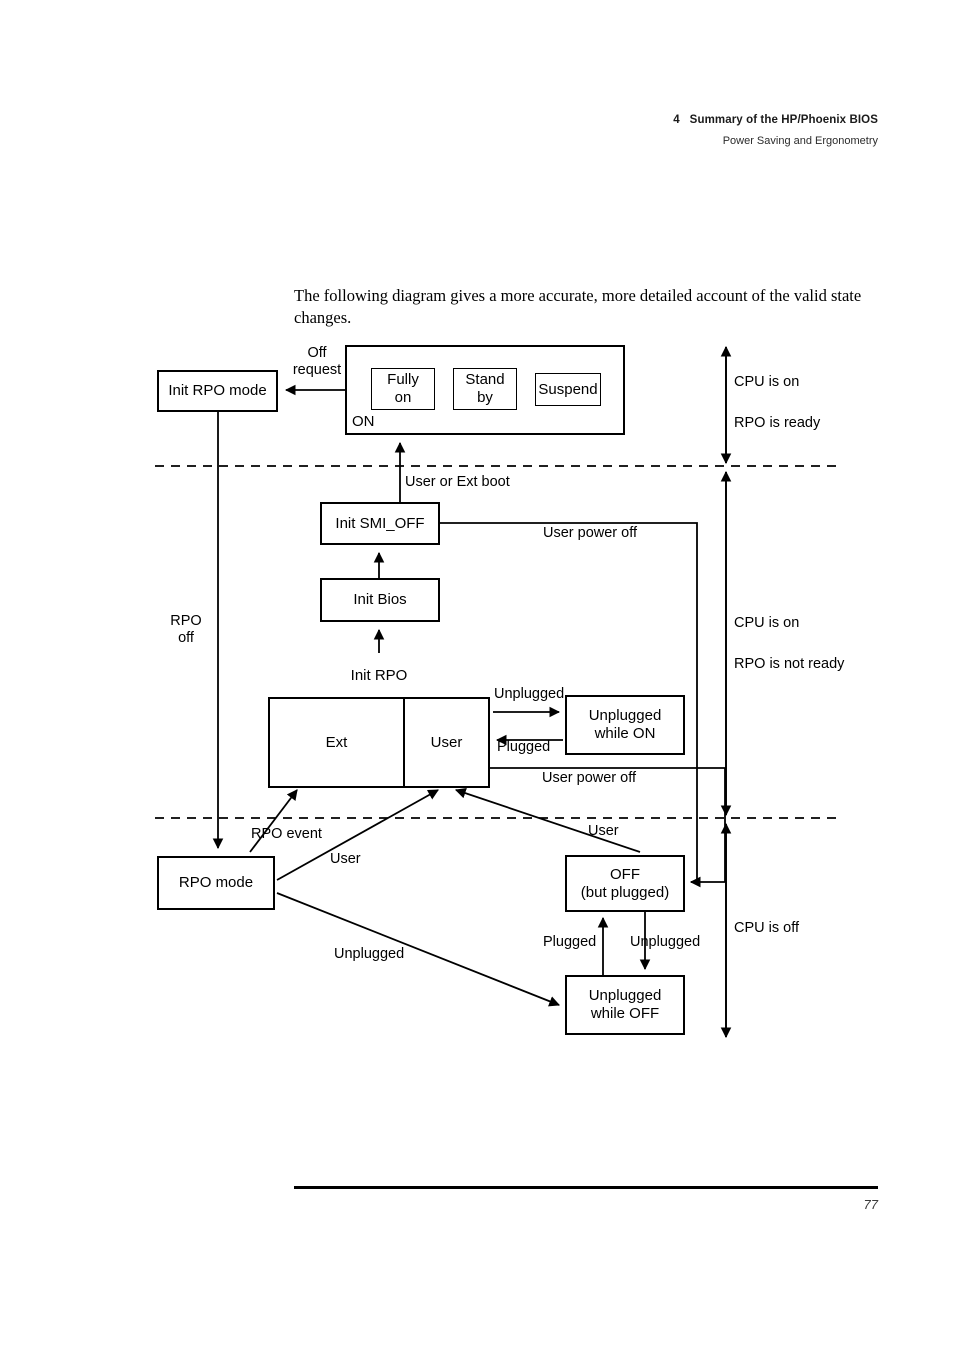 This screenshot has width=954, height=1351. I want to click on edge-label-unplugged-from-rpo-mode: Unplugged, so click(369, 954).